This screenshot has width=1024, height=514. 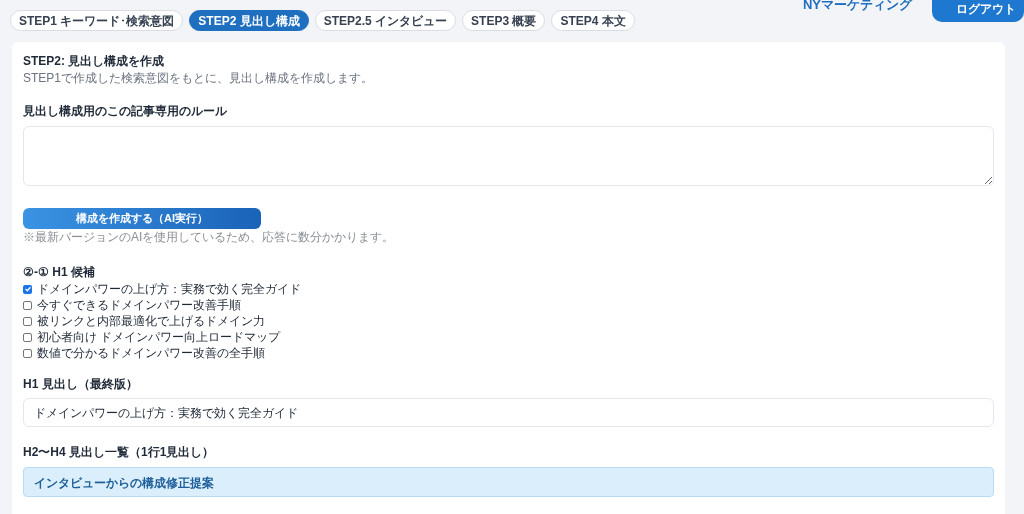 What do you see at coordinates (151, 353) in the screenshot?
I see `h1-candidate-label: 数値で分かるドメインパワー改善の全手順` at bounding box center [151, 353].